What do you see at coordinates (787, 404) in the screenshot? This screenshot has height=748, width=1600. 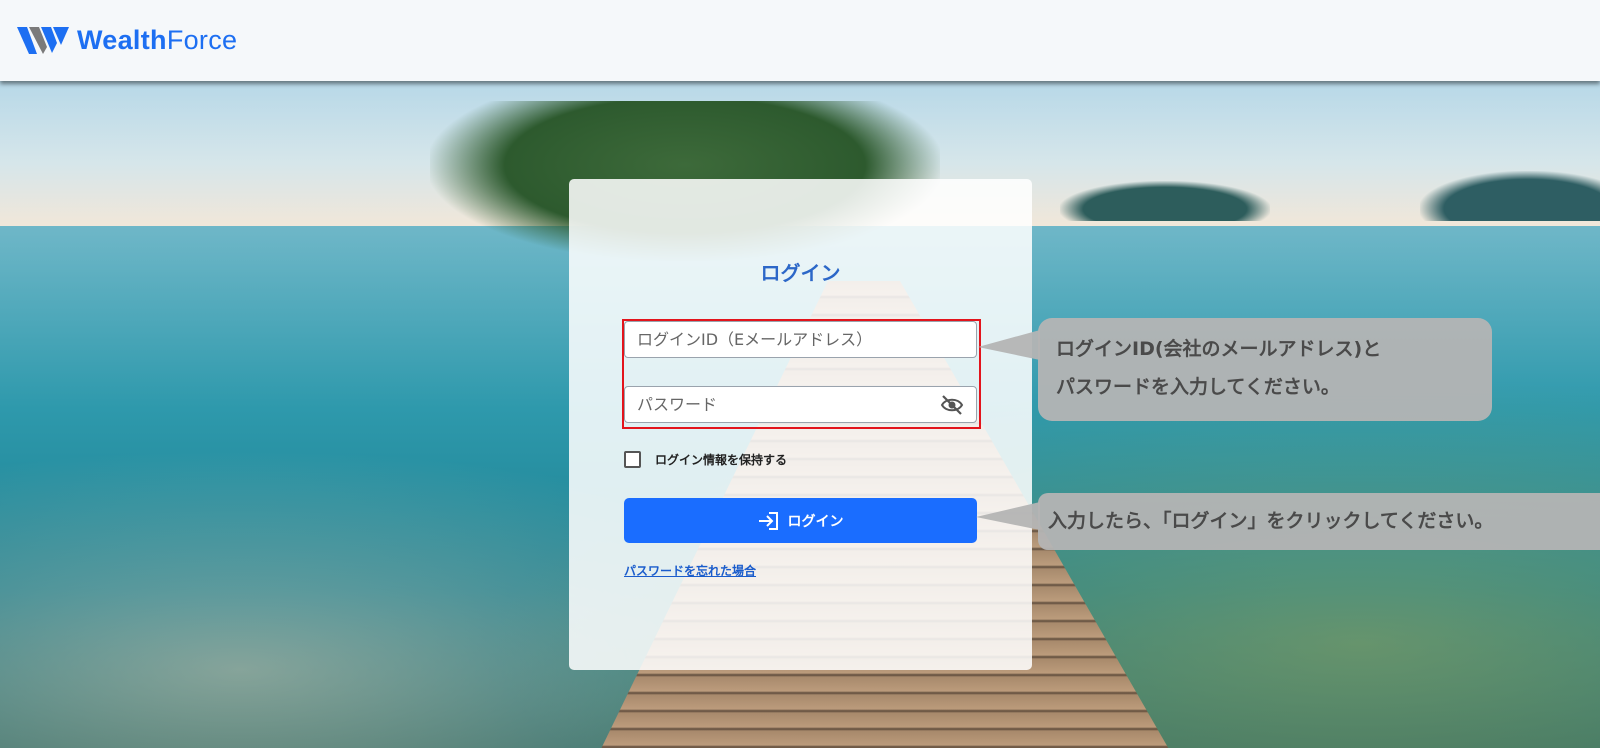 I see `password-input` at bounding box center [787, 404].